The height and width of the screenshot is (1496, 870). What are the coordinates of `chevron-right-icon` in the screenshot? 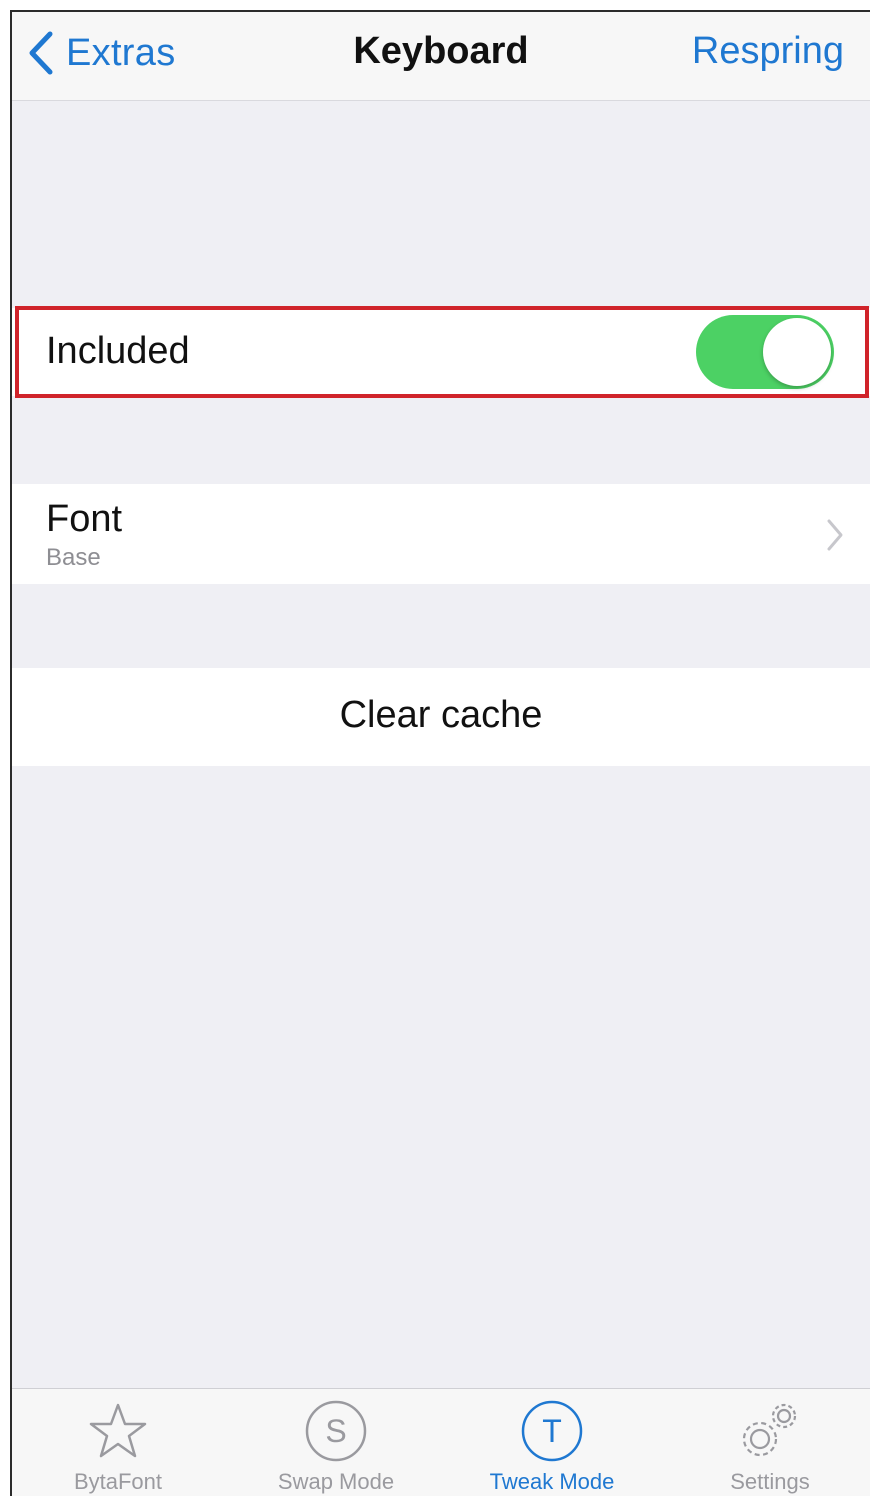 It's located at (835, 535).